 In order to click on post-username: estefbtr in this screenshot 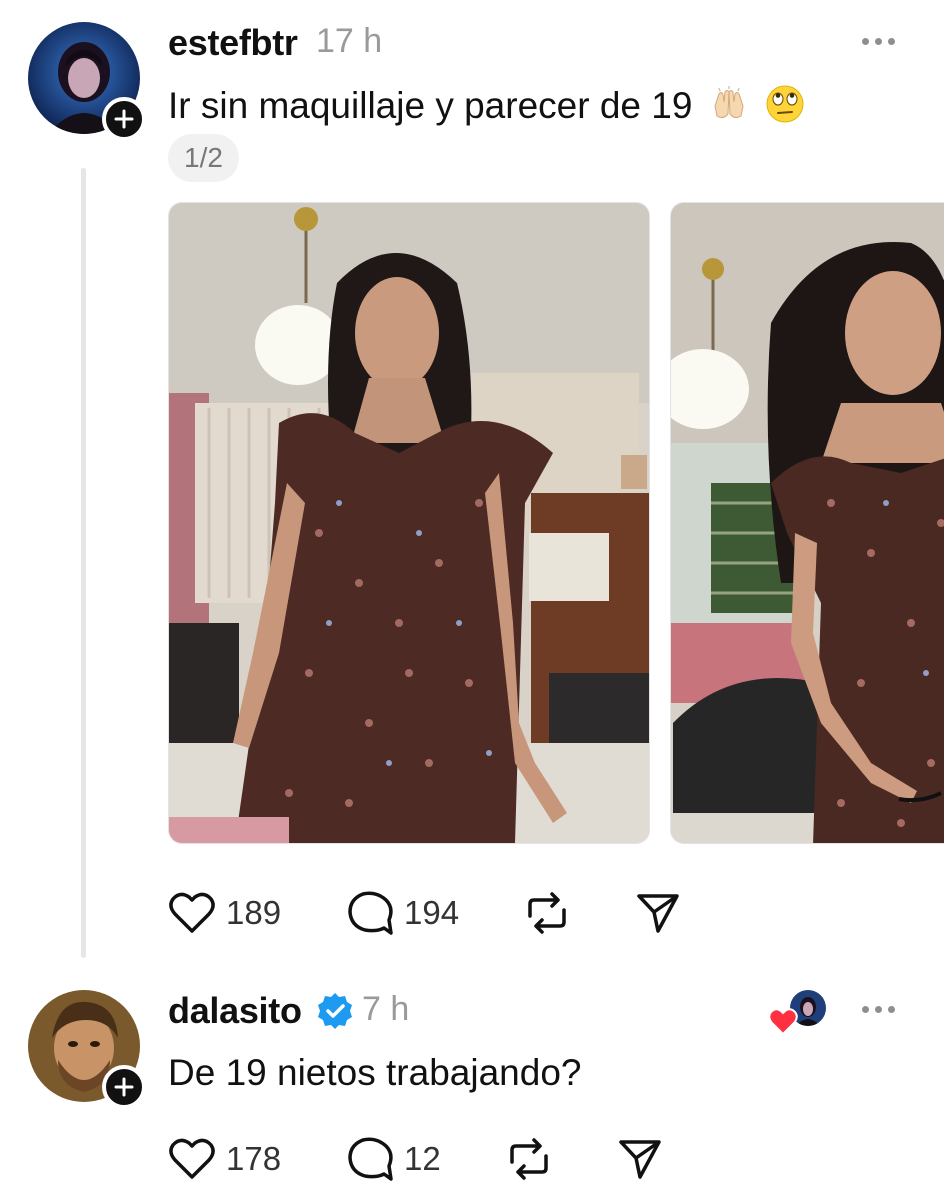, I will do `click(233, 43)`.